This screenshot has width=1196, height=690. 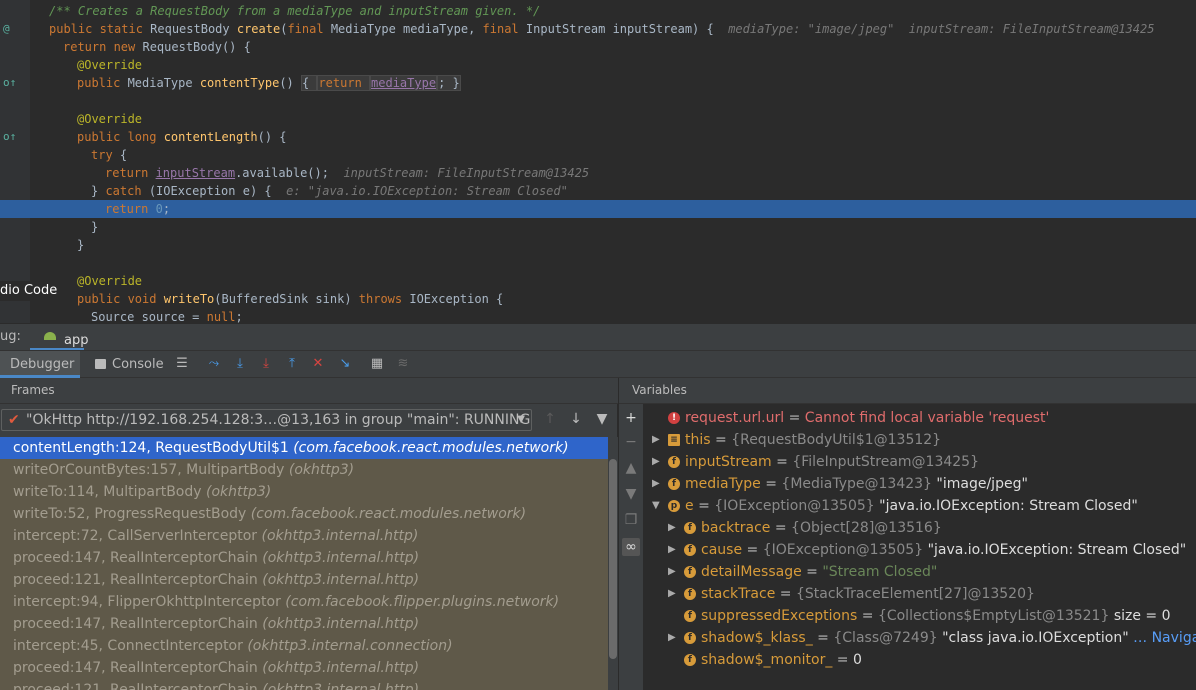 What do you see at coordinates (6, 29) in the screenshot?
I see `annotation-gutter-icon: @` at bounding box center [6, 29].